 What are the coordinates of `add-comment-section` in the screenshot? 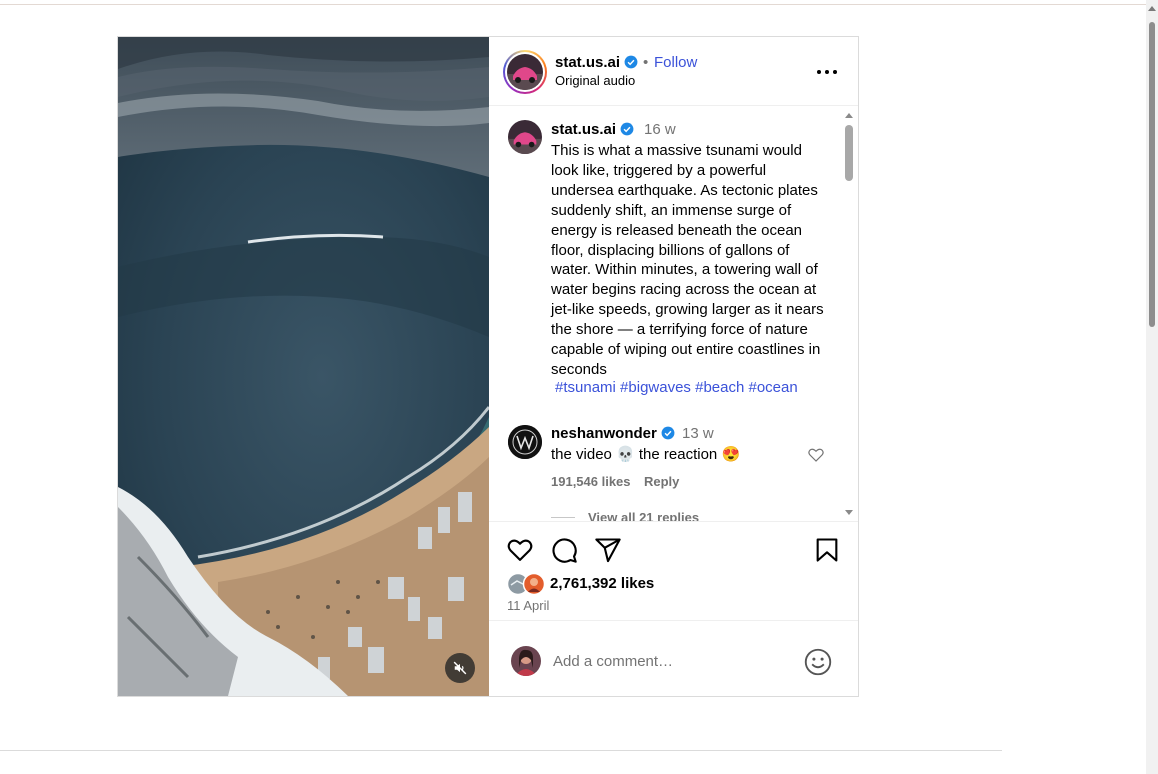 It's located at (673, 658).